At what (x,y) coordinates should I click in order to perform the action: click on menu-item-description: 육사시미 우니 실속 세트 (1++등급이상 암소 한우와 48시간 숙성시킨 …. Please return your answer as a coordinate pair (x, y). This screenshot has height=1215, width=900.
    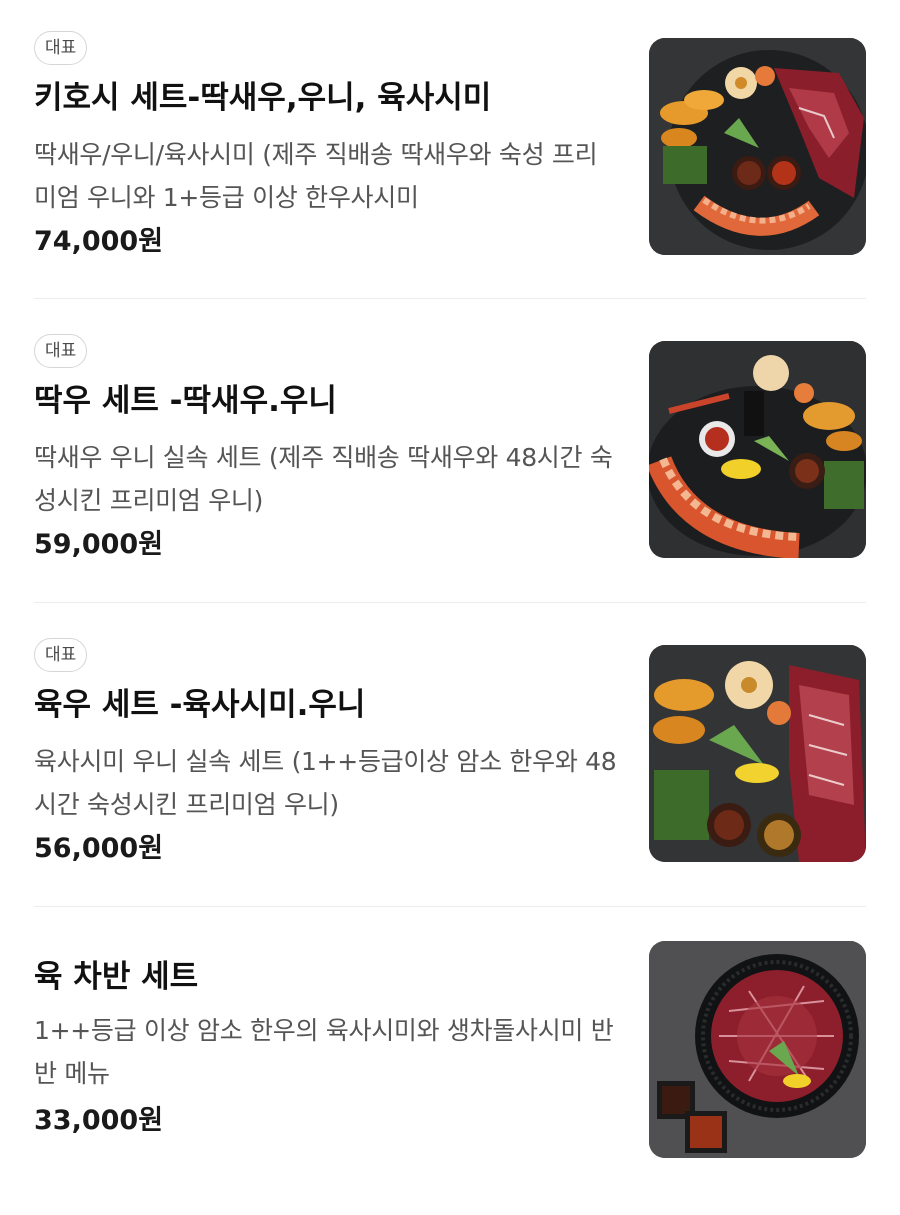
    Looking at the image, I should click on (325, 783).